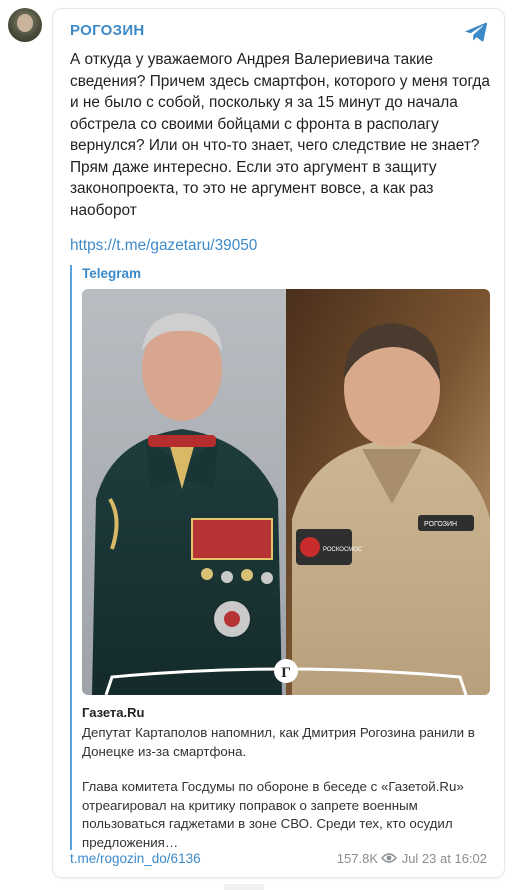 The width and height of the screenshot is (513, 890). Describe the element at coordinates (343, 550) in the screenshot. I see `patch-left-text: РОСКОСМОС` at that location.